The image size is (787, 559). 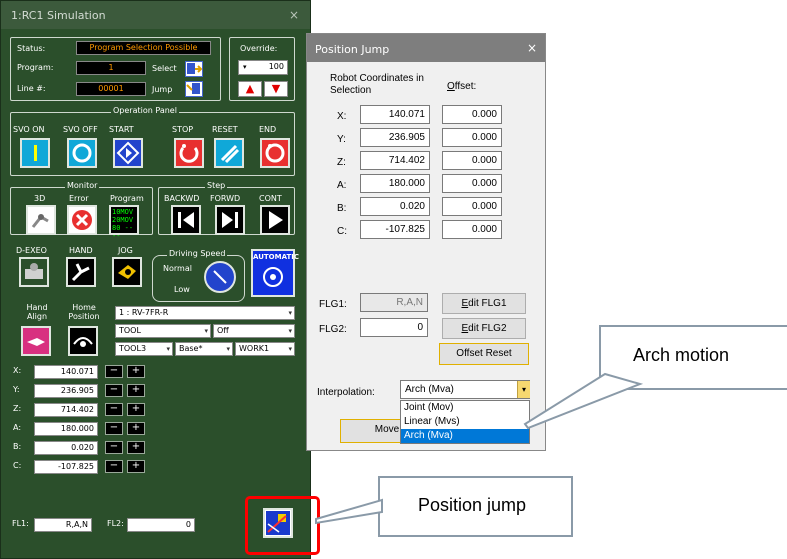 What do you see at coordinates (583, 401) in the screenshot?
I see `arch-motion-pointer` at bounding box center [583, 401].